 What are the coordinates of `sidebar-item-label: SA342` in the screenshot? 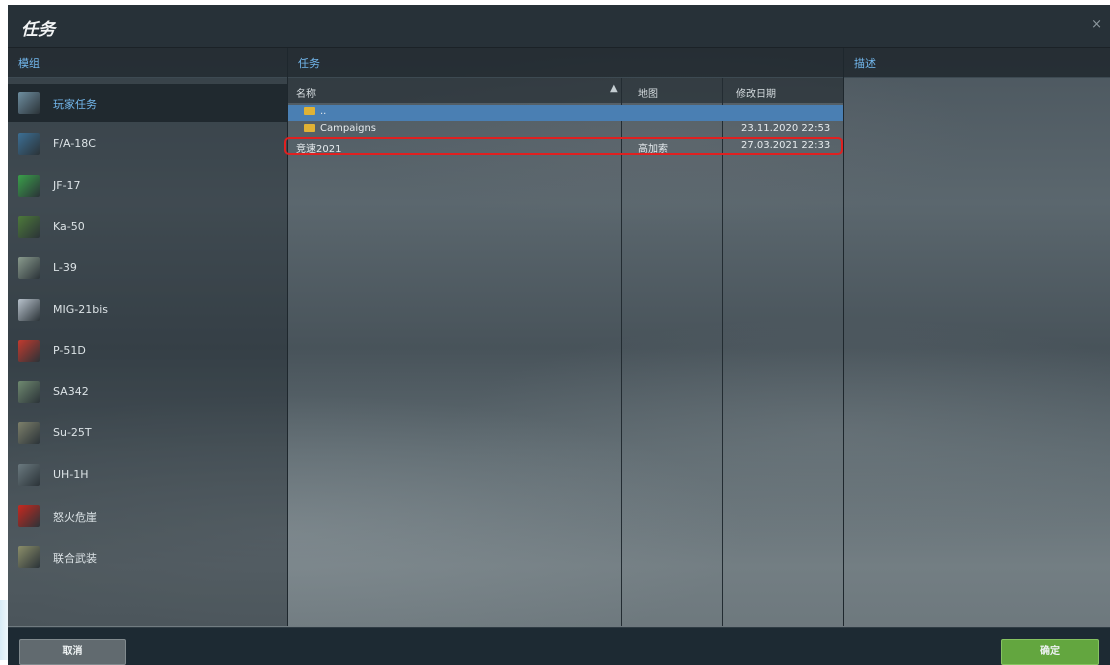 It's located at (71, 392).